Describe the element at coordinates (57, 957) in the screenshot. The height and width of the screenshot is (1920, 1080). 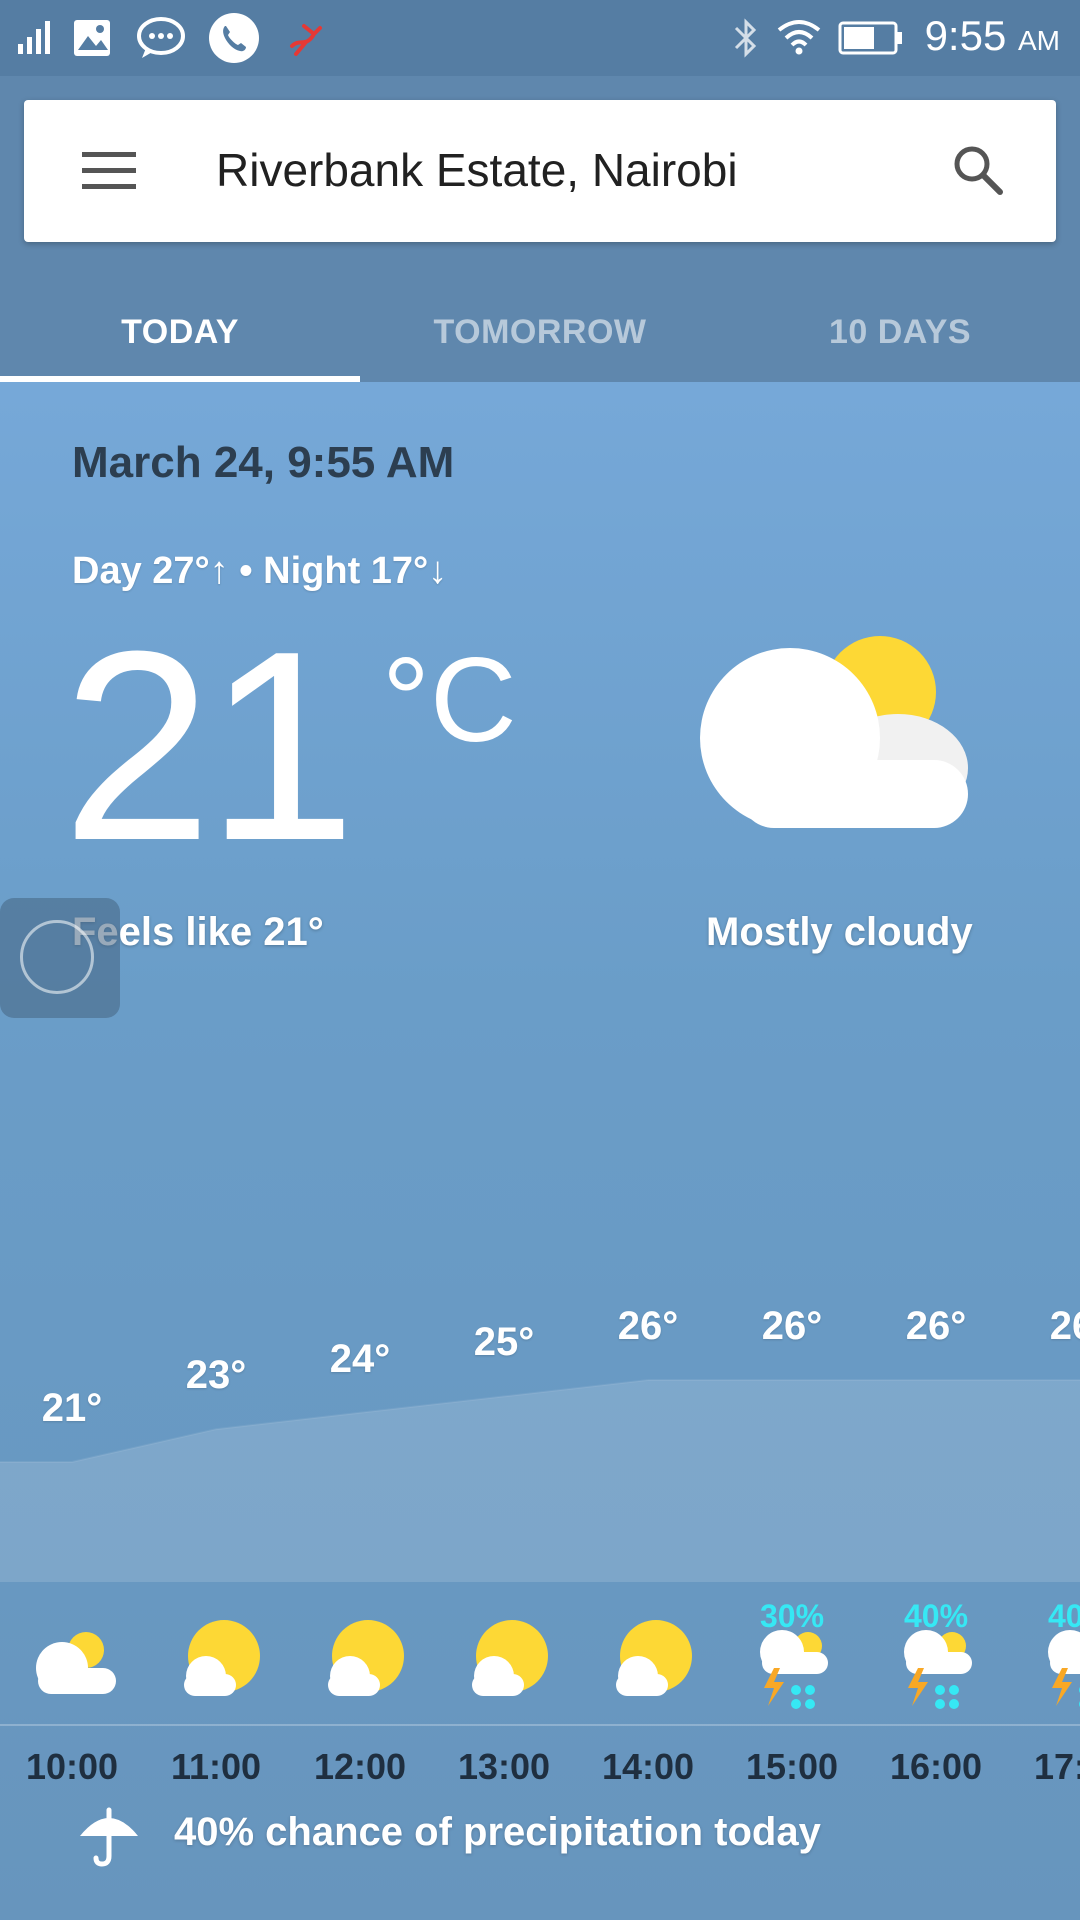
I see `assistive-touch-ring-icon` at that location.